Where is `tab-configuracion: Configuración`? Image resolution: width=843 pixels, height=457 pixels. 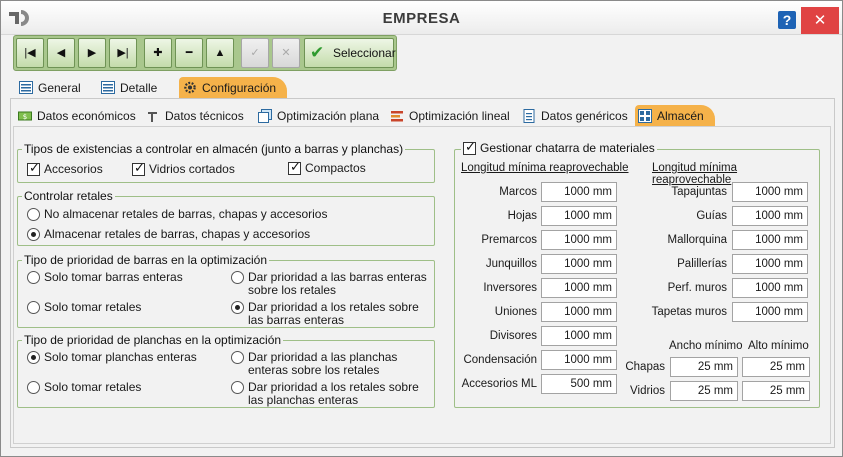
tab-configuracion: Configuración is located at coordinates (233, 88).